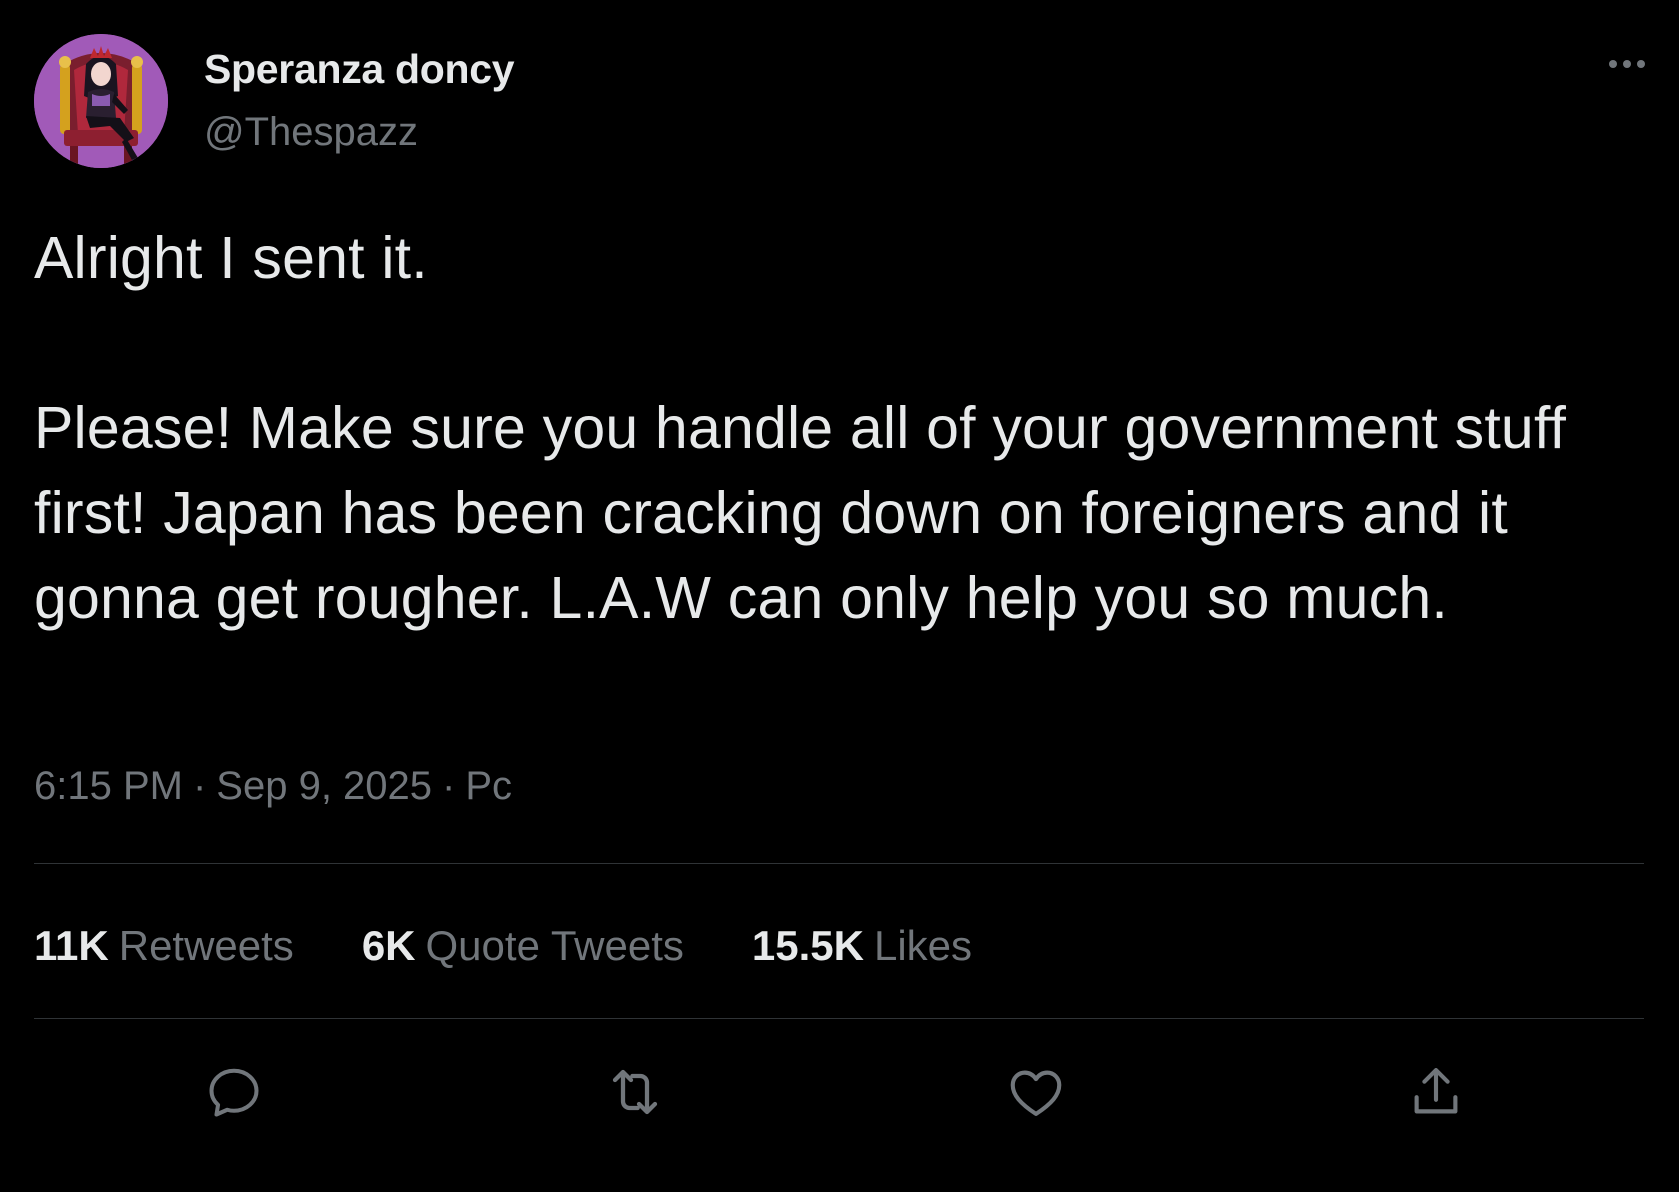 Image resolution: width=1679 pixels, height=1192 pixels. Describe the element at coordinates (359, 69) in the screenshot. I see `author-display-name: Speranza doncy` at that location.